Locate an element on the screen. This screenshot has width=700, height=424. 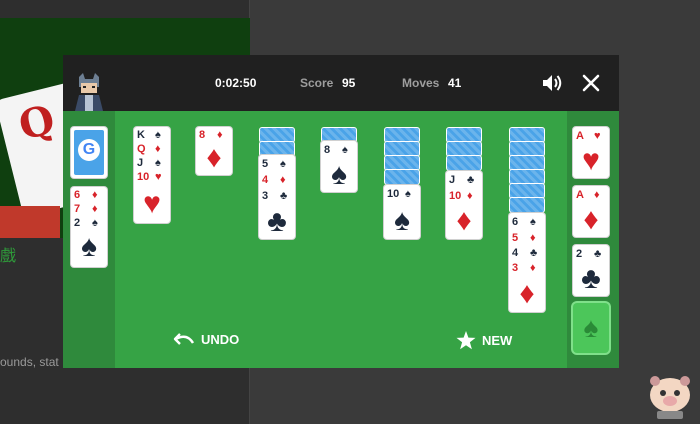
spade-placeholder-icon: ♠ is located at coordinates (591, 327).